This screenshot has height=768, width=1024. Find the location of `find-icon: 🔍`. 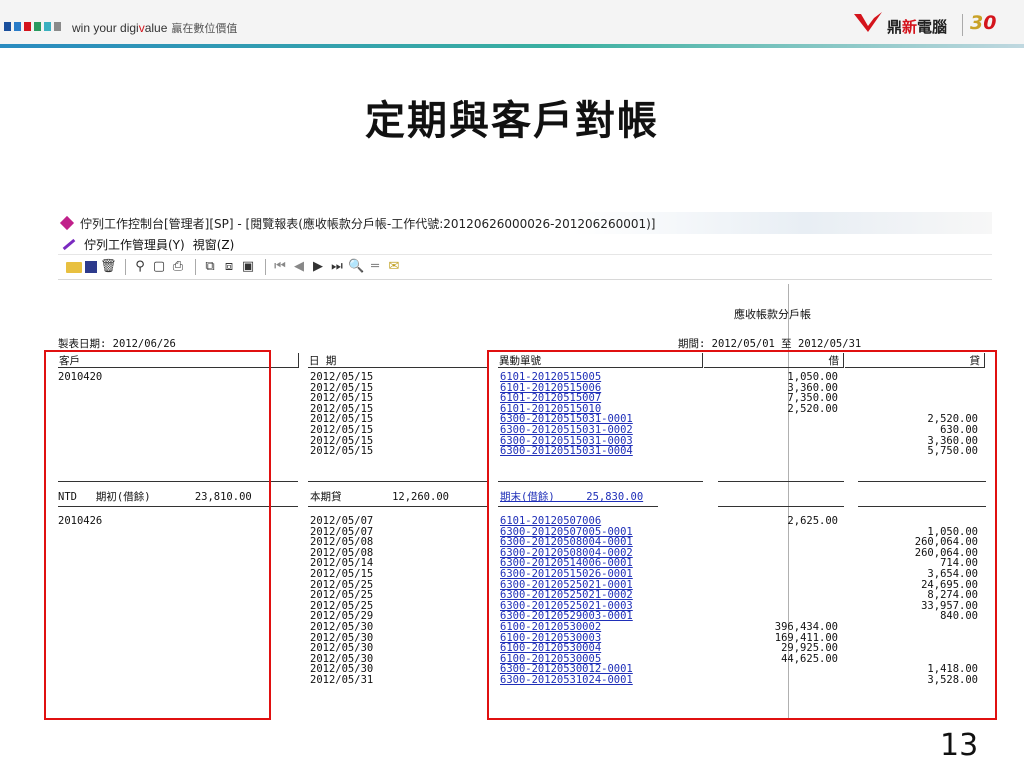

find-icon: 🔍 is located at coordinates (356, 267).